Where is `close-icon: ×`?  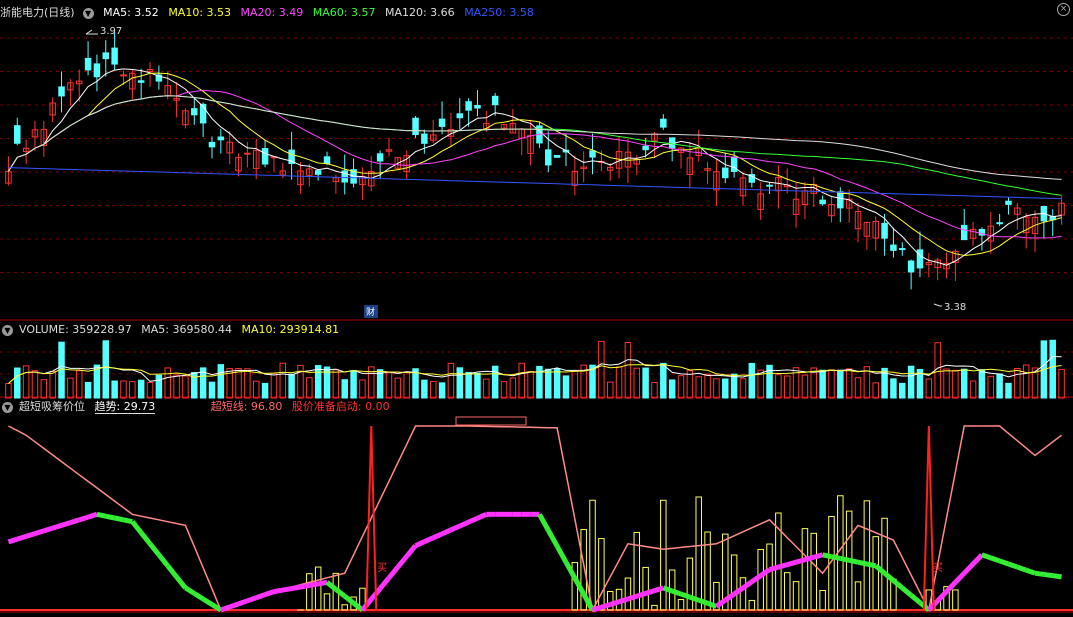
close-icon: × is located at coordinates (1063, 9).